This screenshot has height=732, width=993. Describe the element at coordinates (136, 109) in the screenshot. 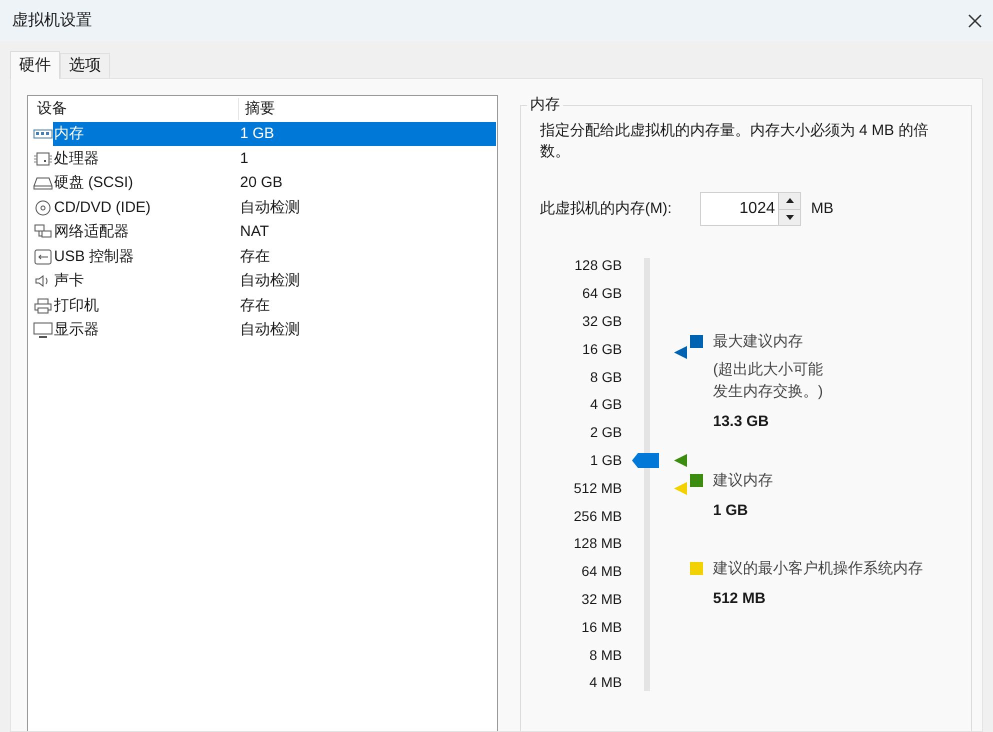

I see `column-header: 设备` at that location.